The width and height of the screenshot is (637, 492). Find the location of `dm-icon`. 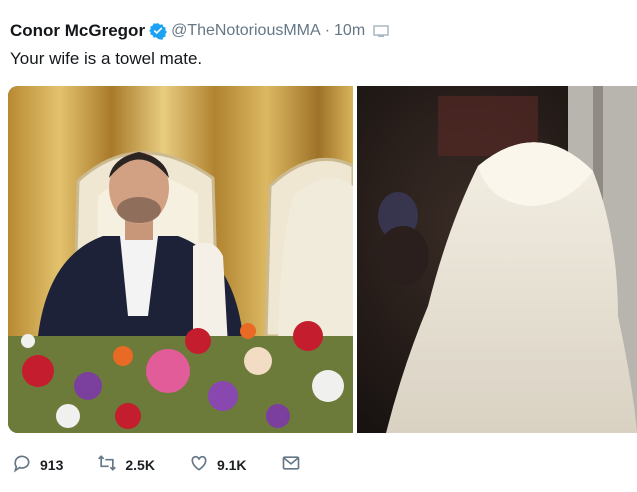

dm-icon is located at coordinates (291, 465).